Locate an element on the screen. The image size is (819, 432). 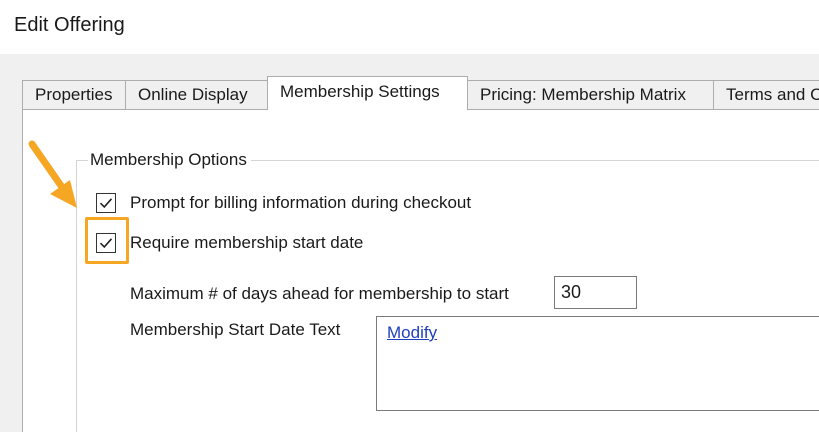
tab-online-display: Online Display is located at coordinates (196, 95).